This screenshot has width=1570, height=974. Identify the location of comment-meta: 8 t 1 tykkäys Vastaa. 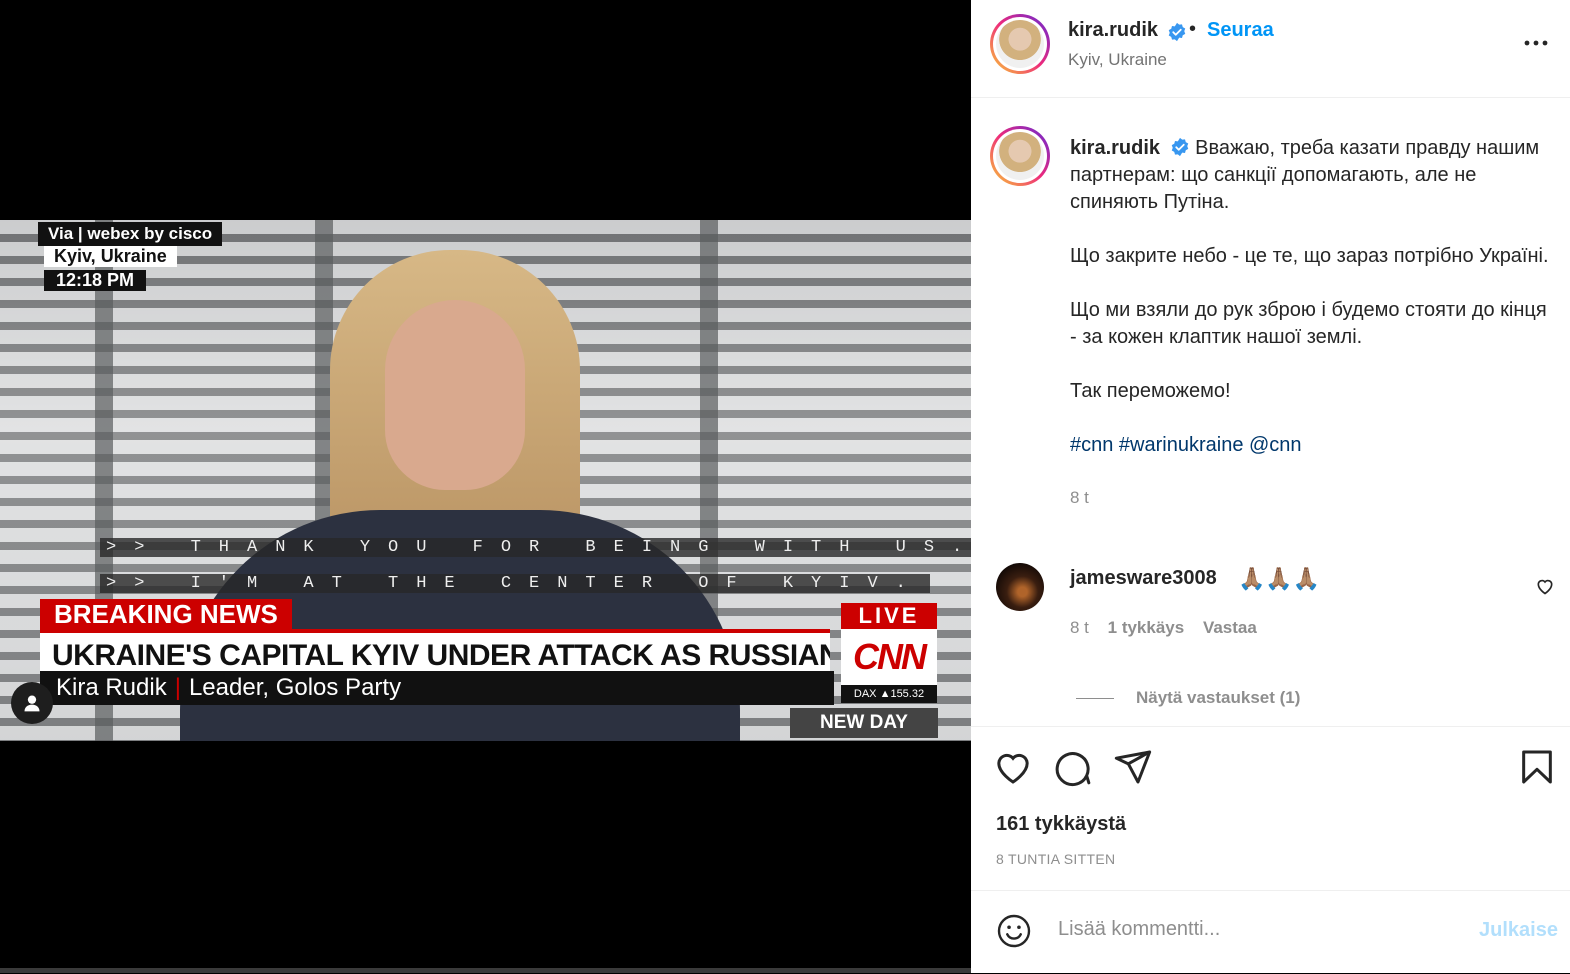
(1170, 628).